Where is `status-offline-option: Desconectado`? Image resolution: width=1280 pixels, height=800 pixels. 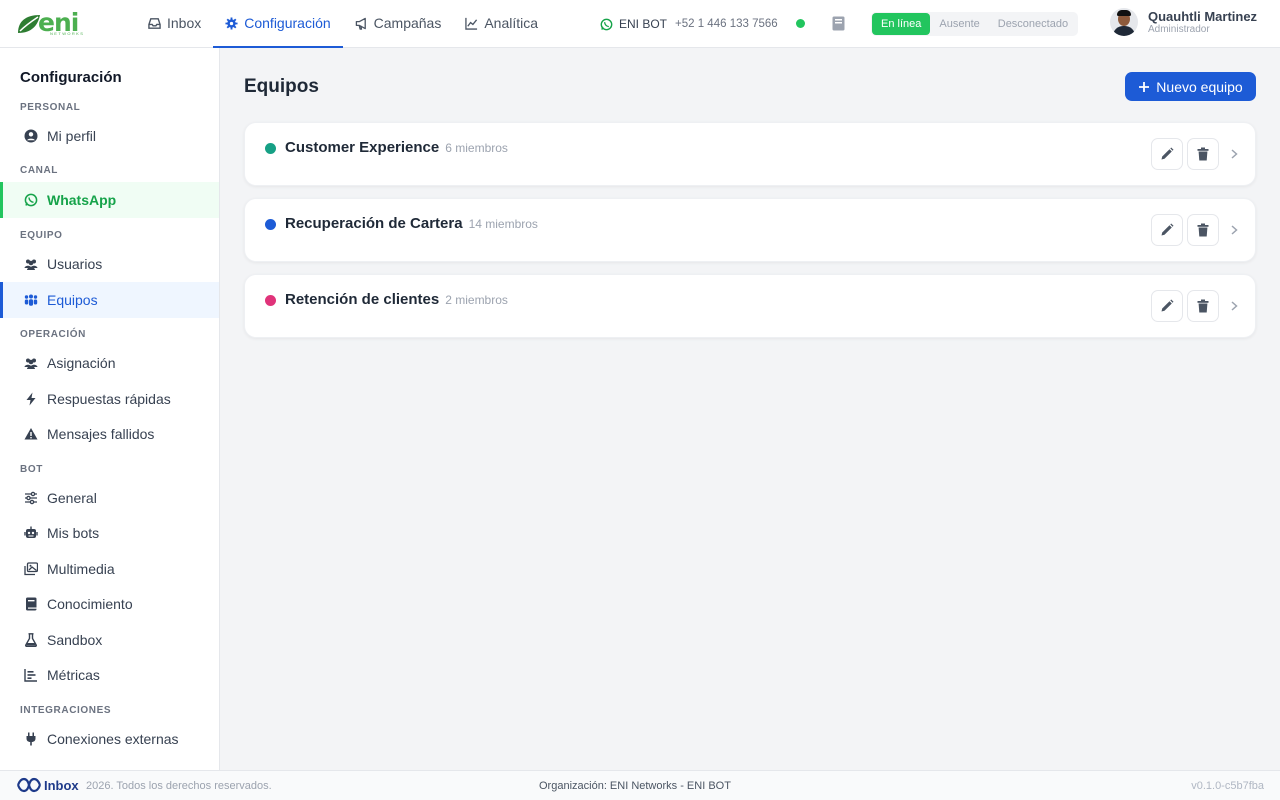 status-offline-option: Desconectado is located at coordinates (1033, 24).